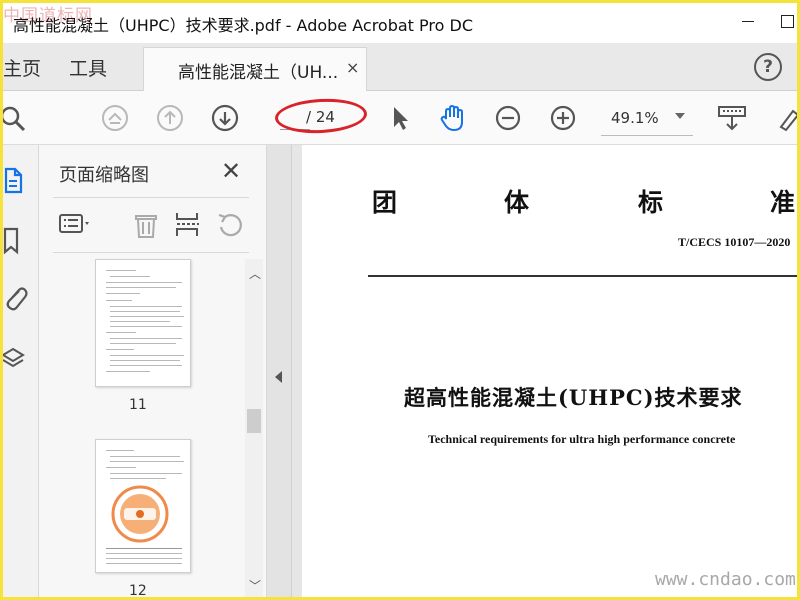  I want to click on bookmark-icon, so click(18, 240).